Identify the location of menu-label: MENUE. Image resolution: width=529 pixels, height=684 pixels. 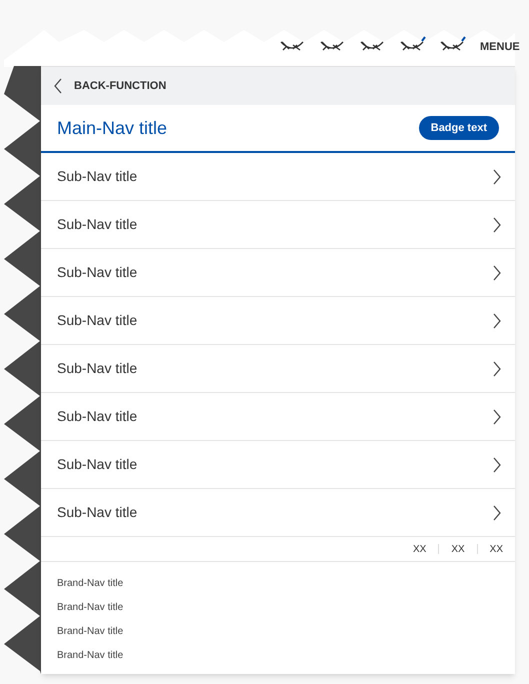
(500, 47).